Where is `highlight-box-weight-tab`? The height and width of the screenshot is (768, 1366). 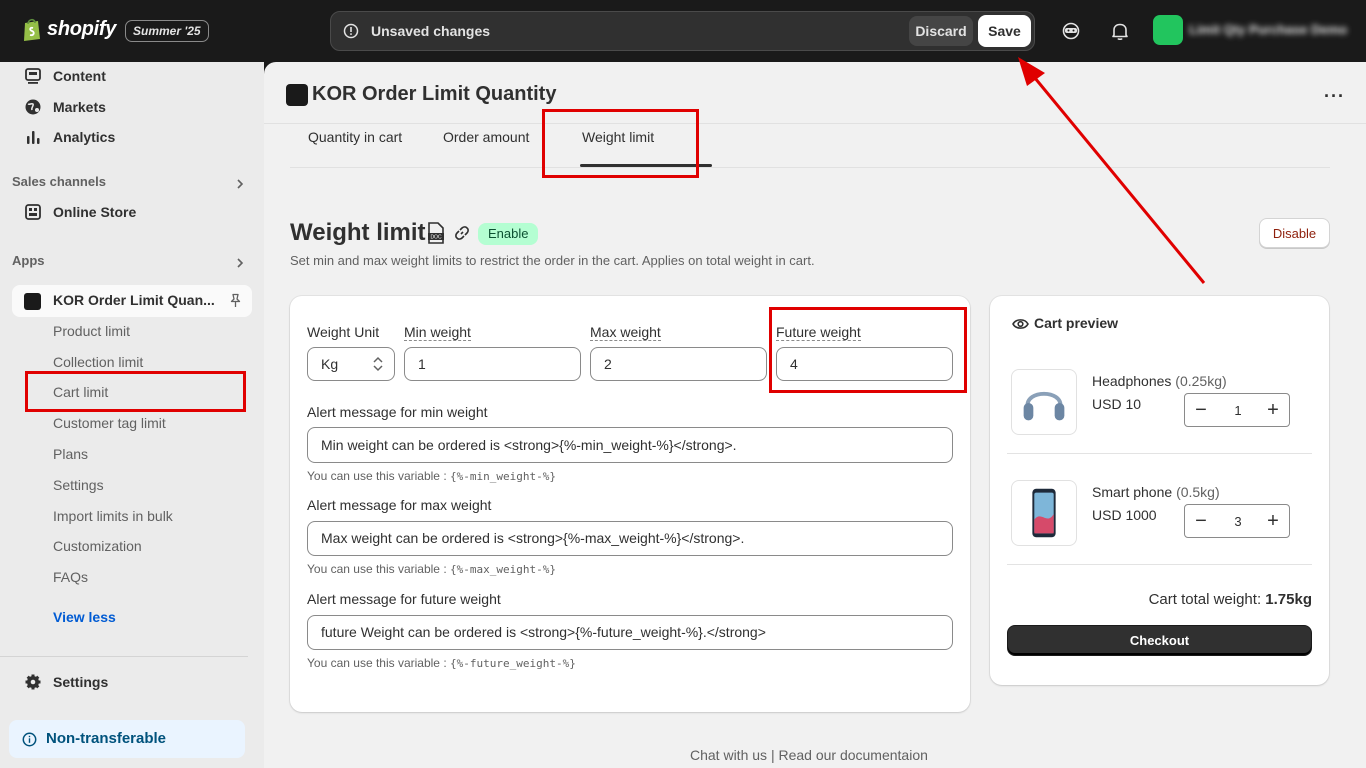 highlight-box-weight-tab is located at coordinates (620, 143).